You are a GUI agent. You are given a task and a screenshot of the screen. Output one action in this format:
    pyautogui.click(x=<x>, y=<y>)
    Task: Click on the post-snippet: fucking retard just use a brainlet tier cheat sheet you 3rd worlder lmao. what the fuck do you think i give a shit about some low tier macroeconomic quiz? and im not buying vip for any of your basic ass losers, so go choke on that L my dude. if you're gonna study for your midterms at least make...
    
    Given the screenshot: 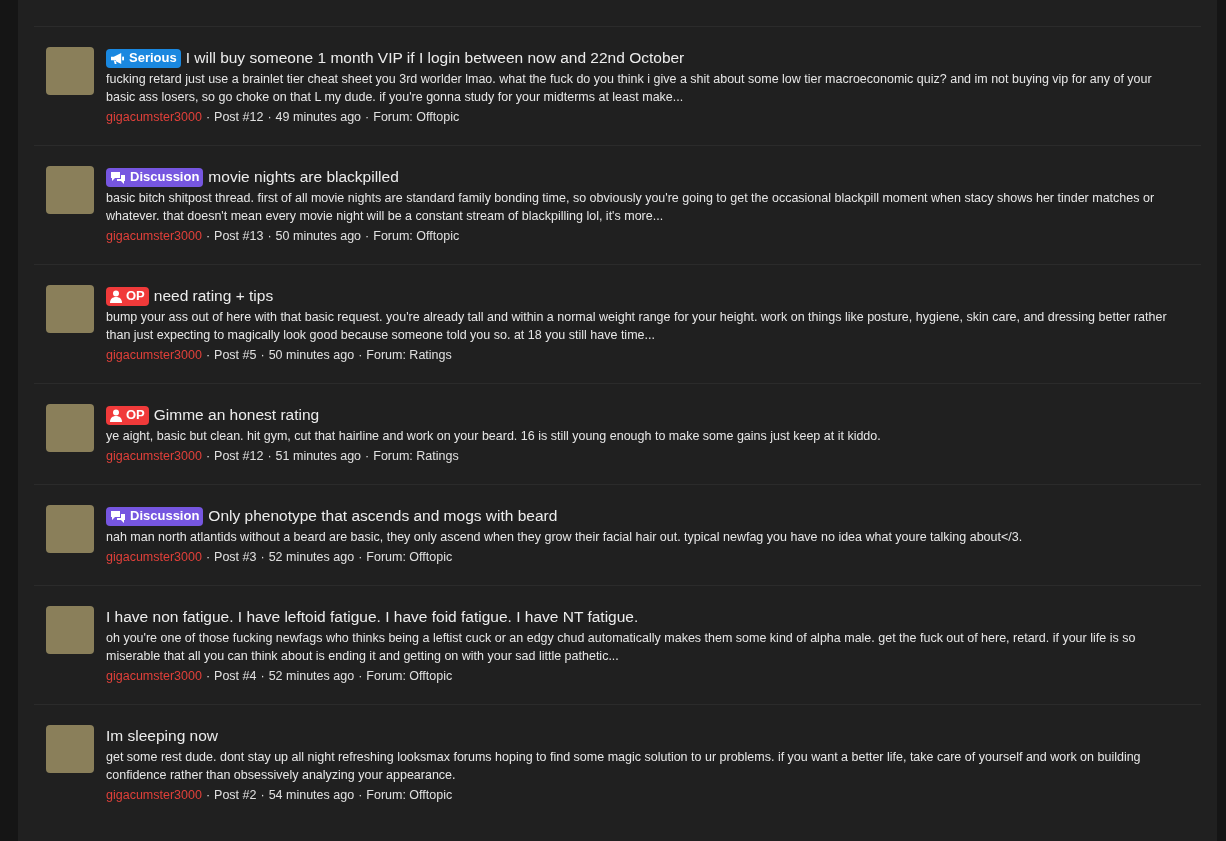 What is the action you would take?
    pyautogui.click(x=629, y=88)
    